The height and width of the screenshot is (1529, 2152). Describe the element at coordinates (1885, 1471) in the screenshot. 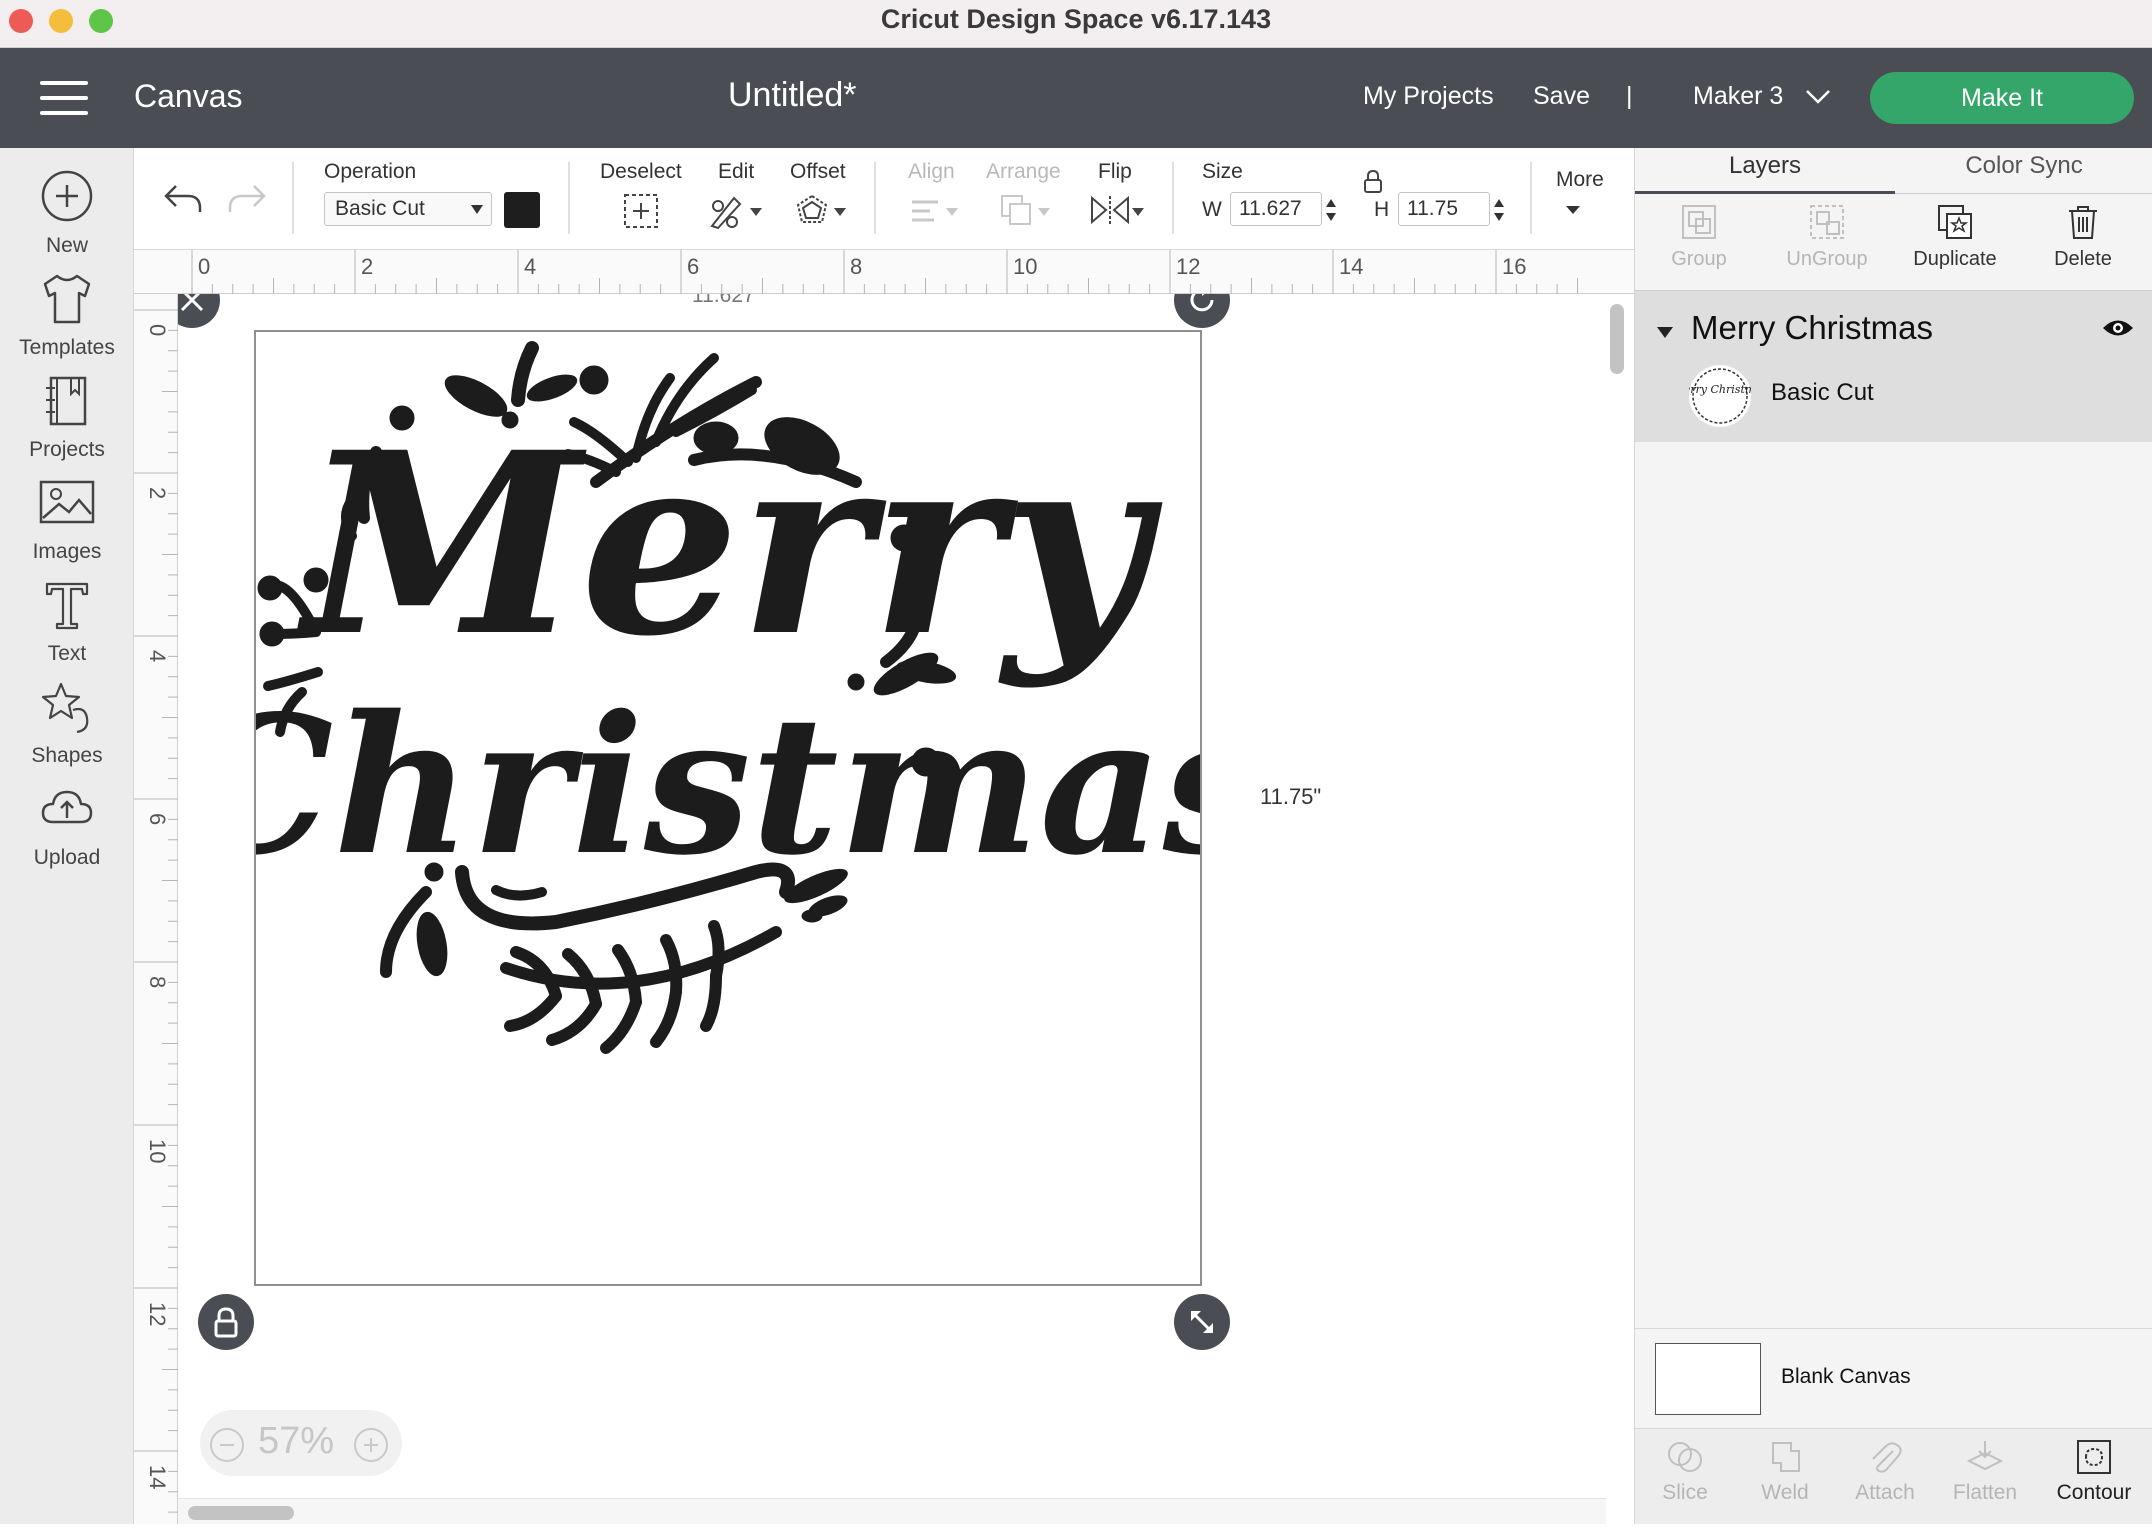

I see `attach-button: Attach` at that location.